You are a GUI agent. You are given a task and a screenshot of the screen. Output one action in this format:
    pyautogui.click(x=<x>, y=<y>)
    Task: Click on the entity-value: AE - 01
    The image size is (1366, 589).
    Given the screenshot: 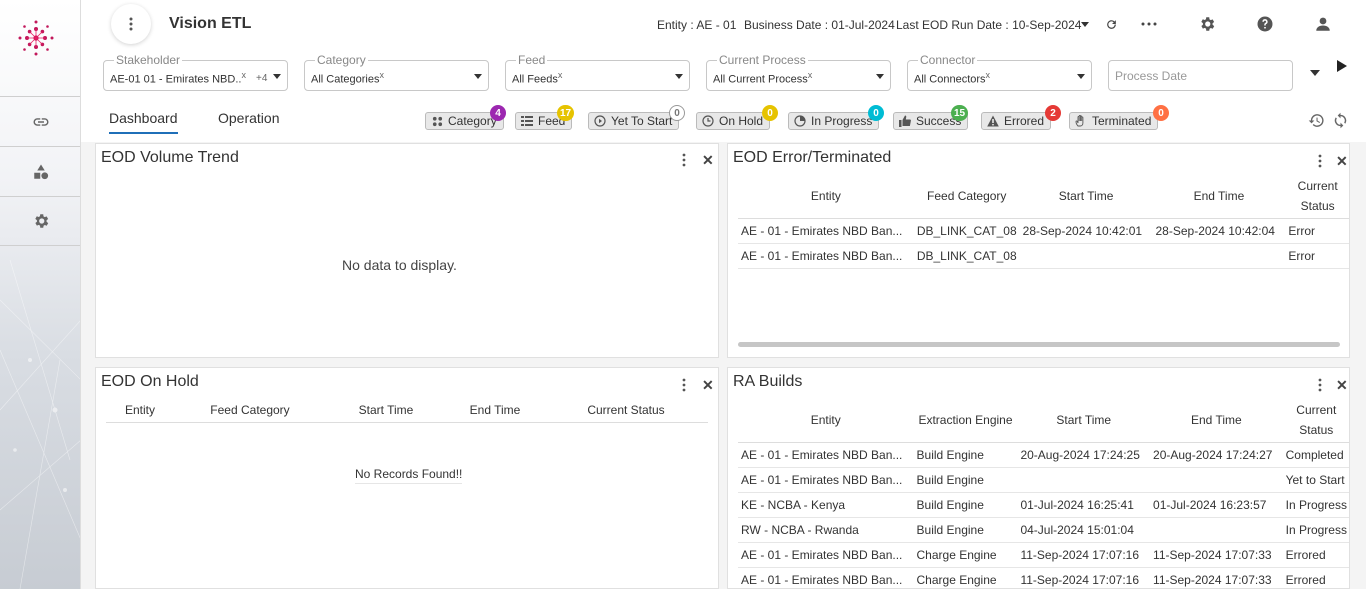 What is the action you would take?
    pyautogui.click(x=716, y=25)
    